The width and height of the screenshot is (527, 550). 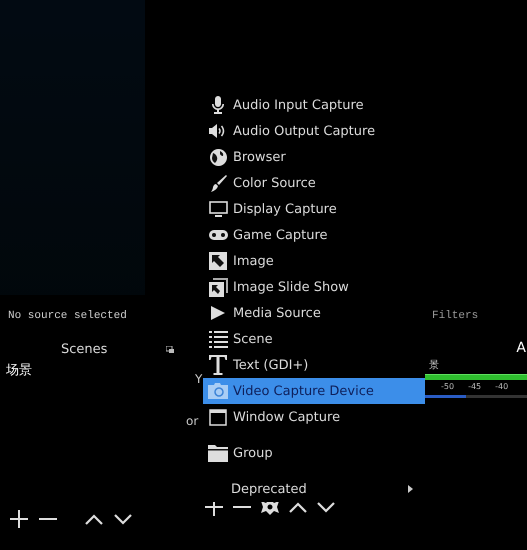 What do you see at coordinates (314, 365) in the screenshot?
I see `menu-item: Text (GDI+)` at bounding box center [314, 365].